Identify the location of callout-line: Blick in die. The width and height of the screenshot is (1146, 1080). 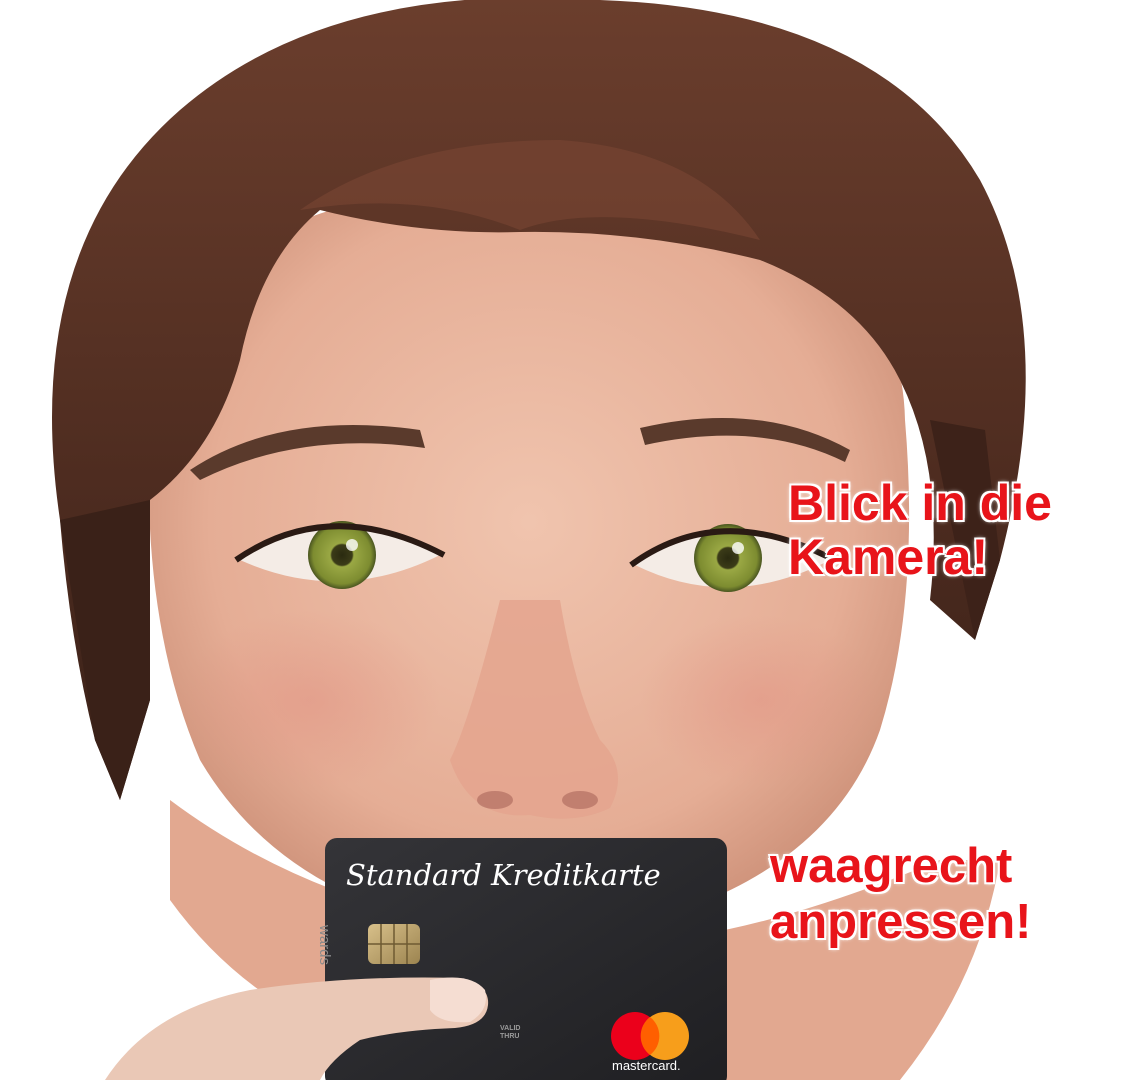
(920, 503).